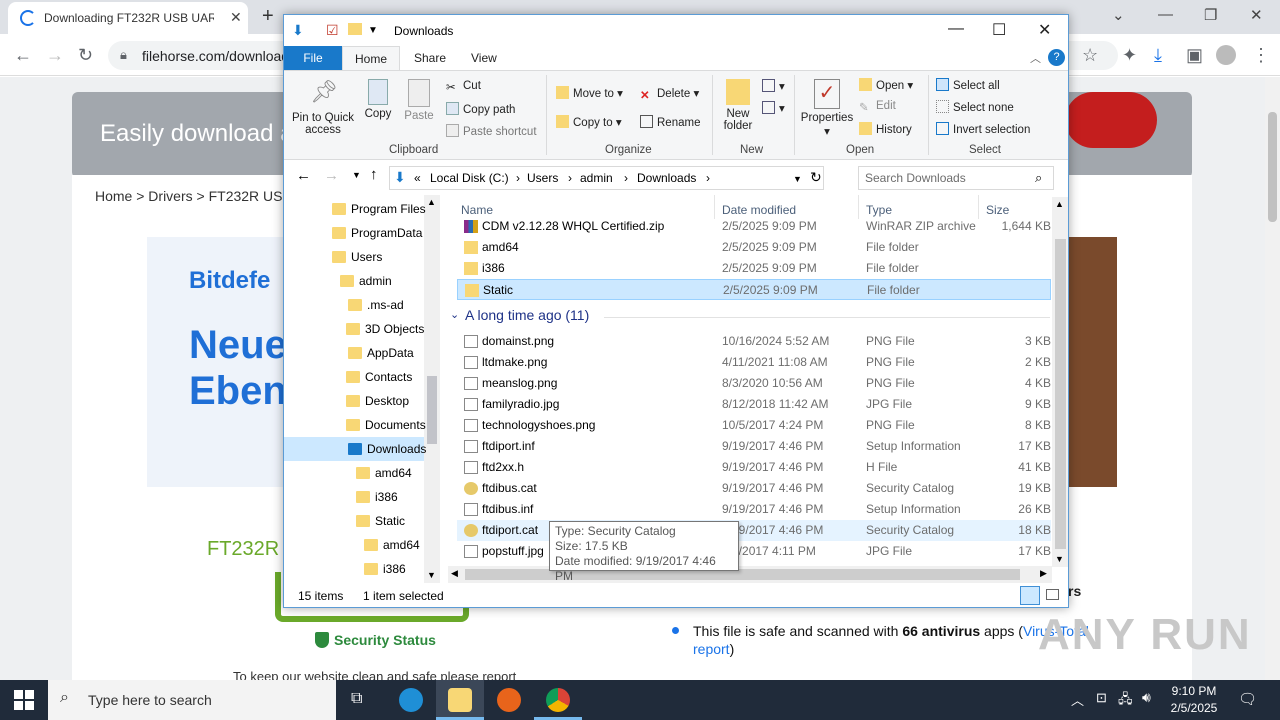  I want to click on scroll-left-icon: ◀, so click(454, 573).